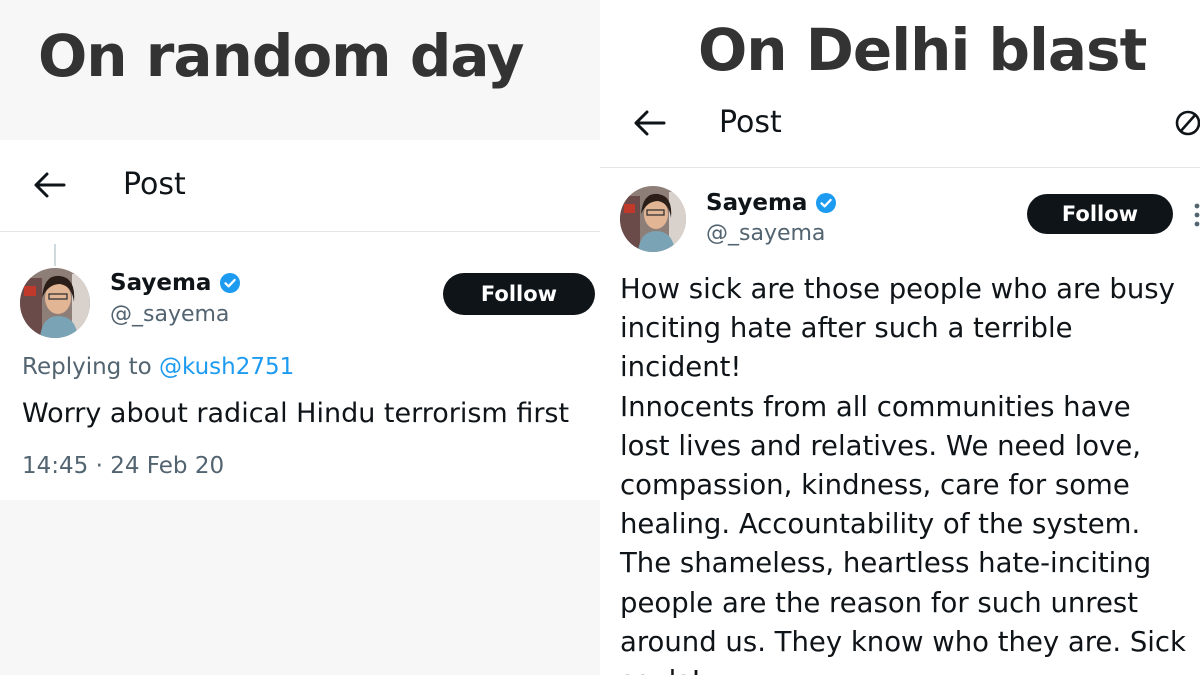 The image size is (1200, 675). Describe the element at coordinates (1186, 123) in the screenshot. I see `reply-options-icon` at that location.